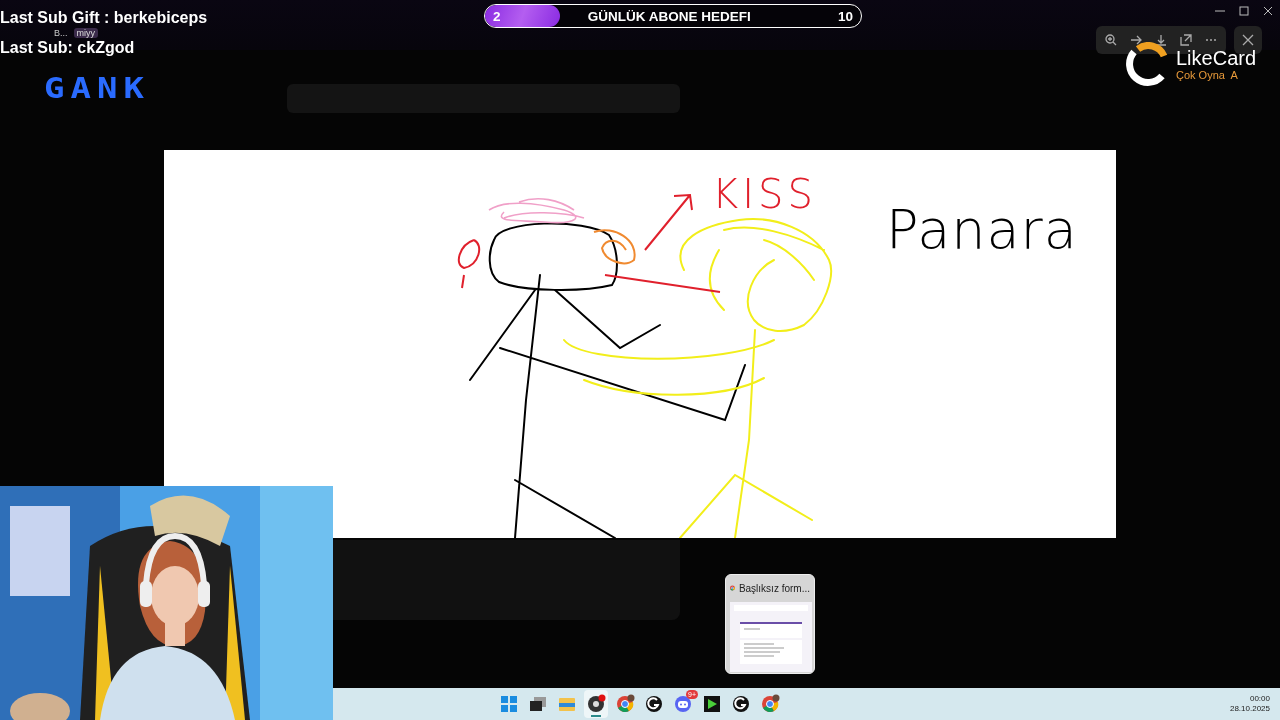  What do you see at coordinates (104, 18) in the screenshot?
I see `last-sub-gift-text: Last Sub Gift : berkebiceps` at bounding box center [104, 18].